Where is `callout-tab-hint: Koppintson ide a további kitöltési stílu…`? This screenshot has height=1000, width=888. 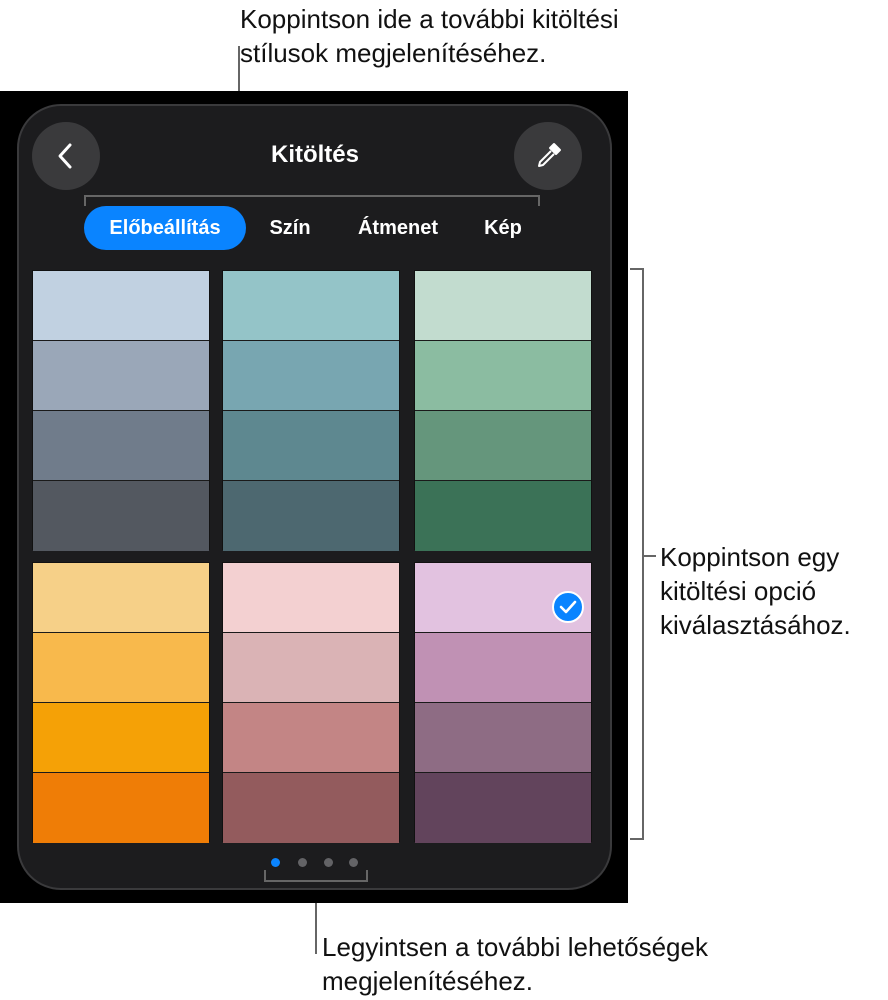
callout-tab-hint: Koppintson ide a további kitöltési stílu… is located at coordinates (429, 36).